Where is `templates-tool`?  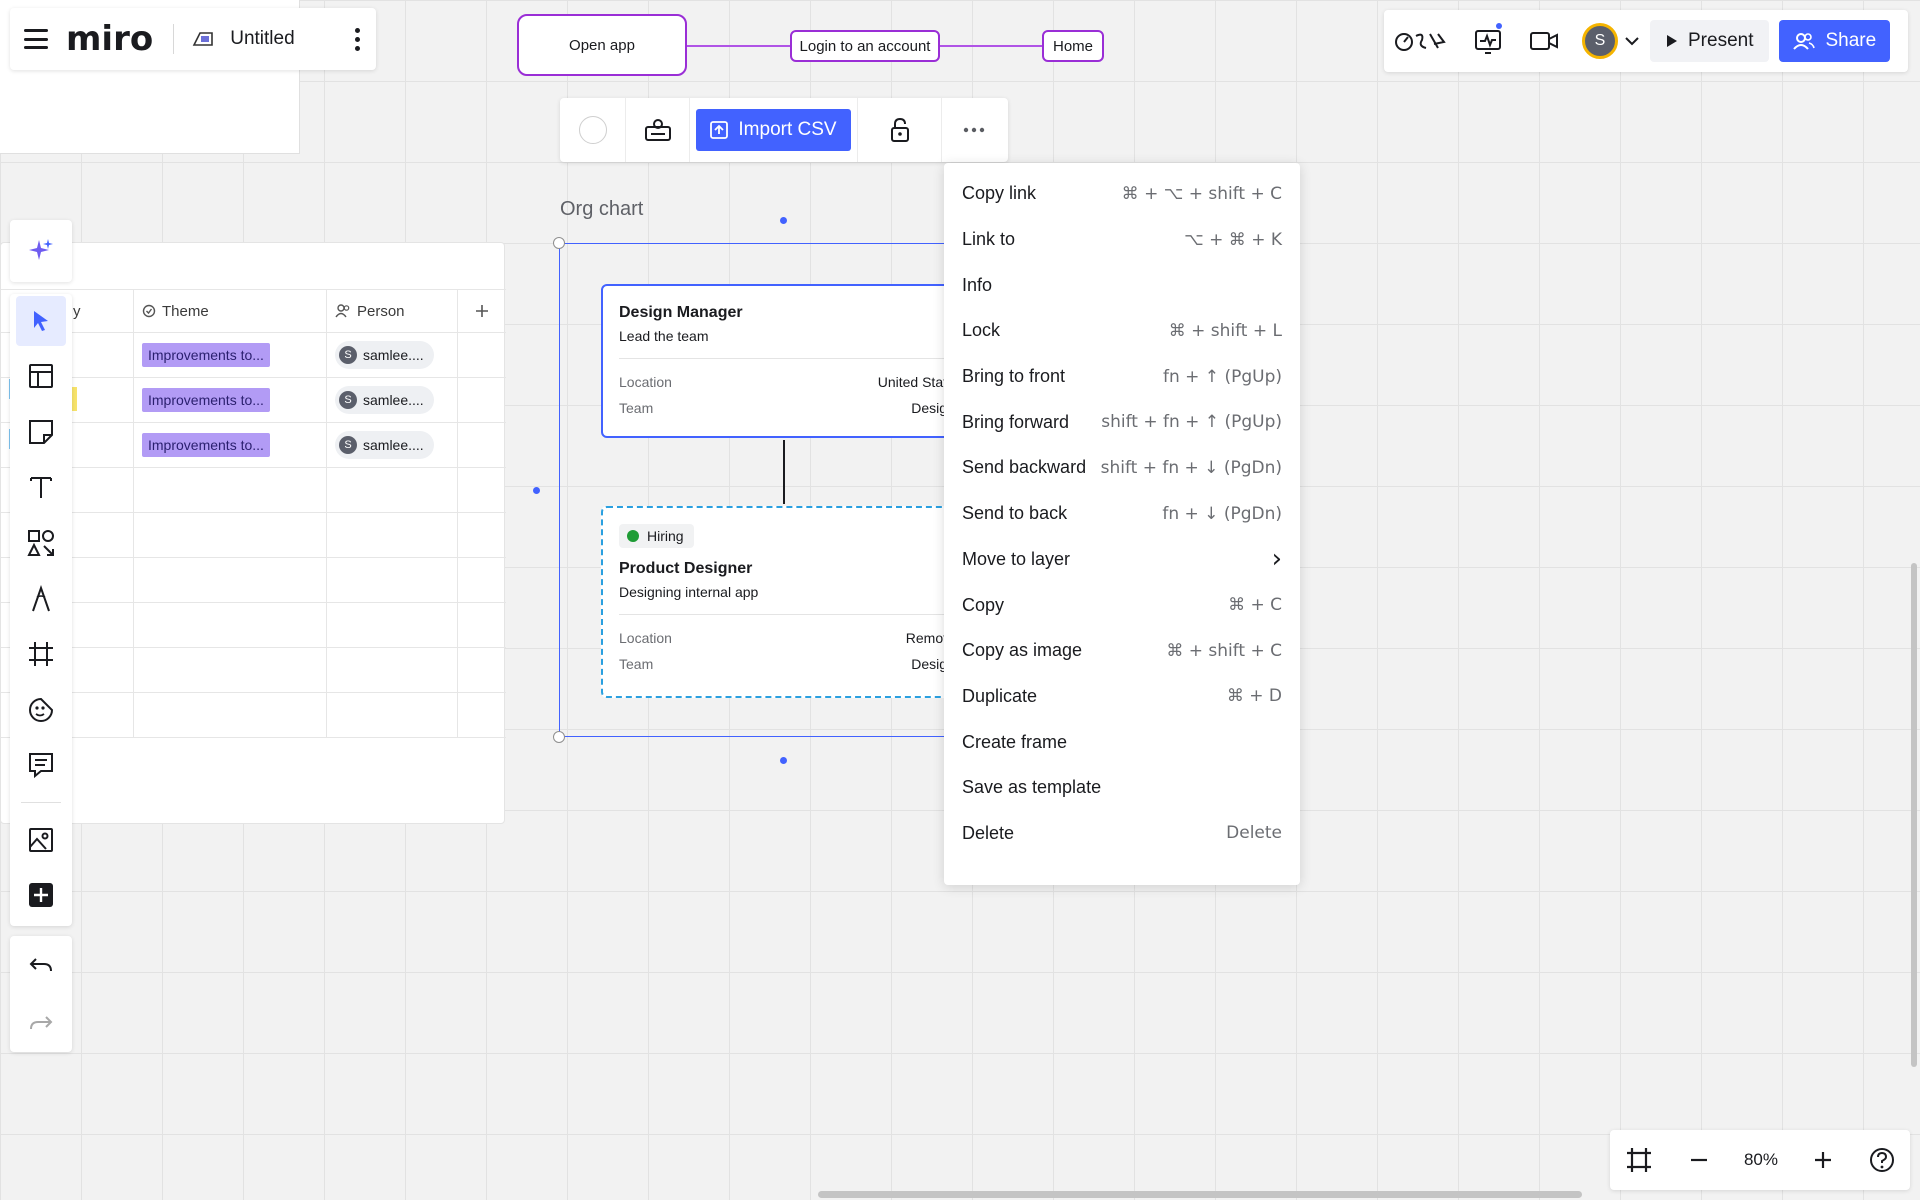 templates-tool is located at coordinates (41, 377).